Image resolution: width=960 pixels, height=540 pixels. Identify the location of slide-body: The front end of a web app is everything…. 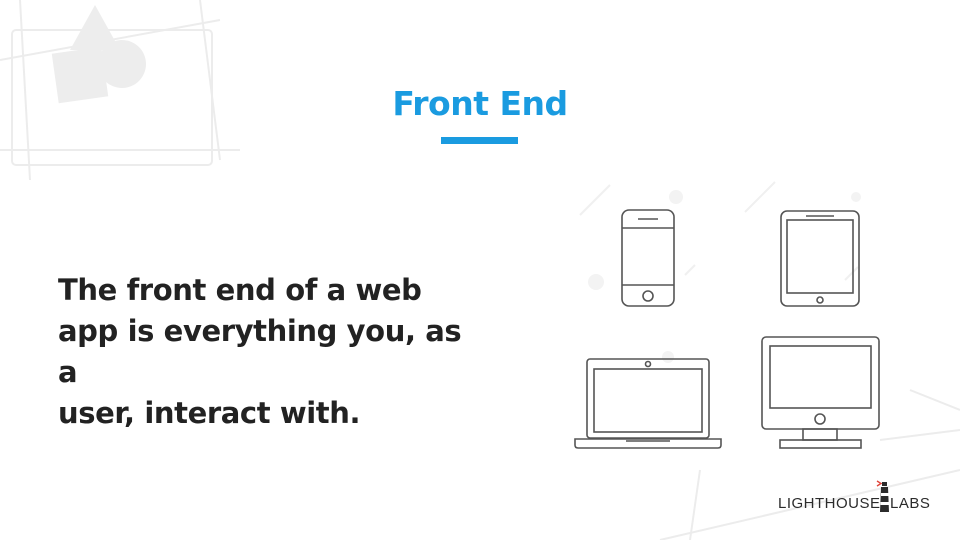
(273, 352).